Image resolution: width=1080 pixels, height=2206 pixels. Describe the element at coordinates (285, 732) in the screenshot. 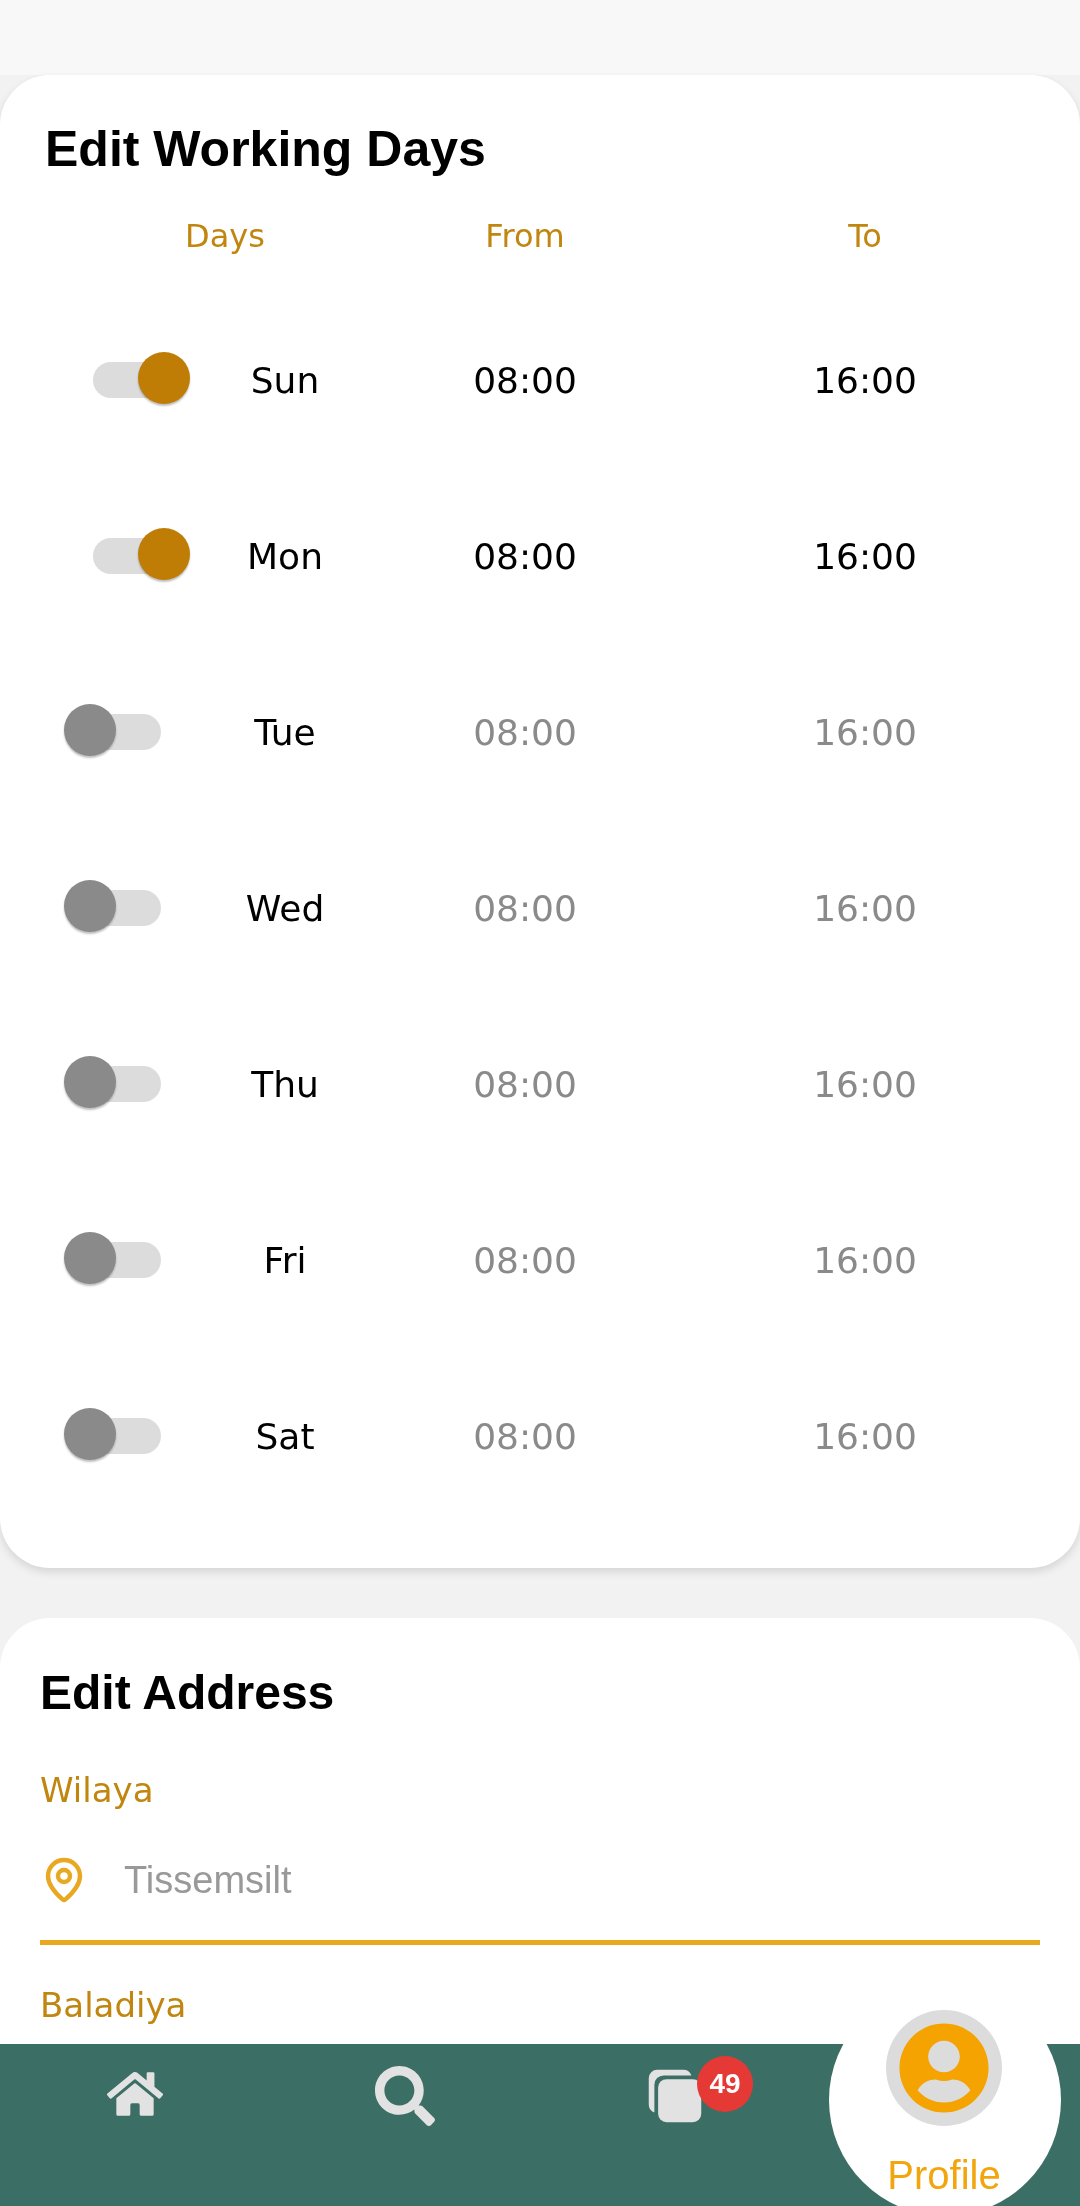

I see `day-label: Tue` at that location.